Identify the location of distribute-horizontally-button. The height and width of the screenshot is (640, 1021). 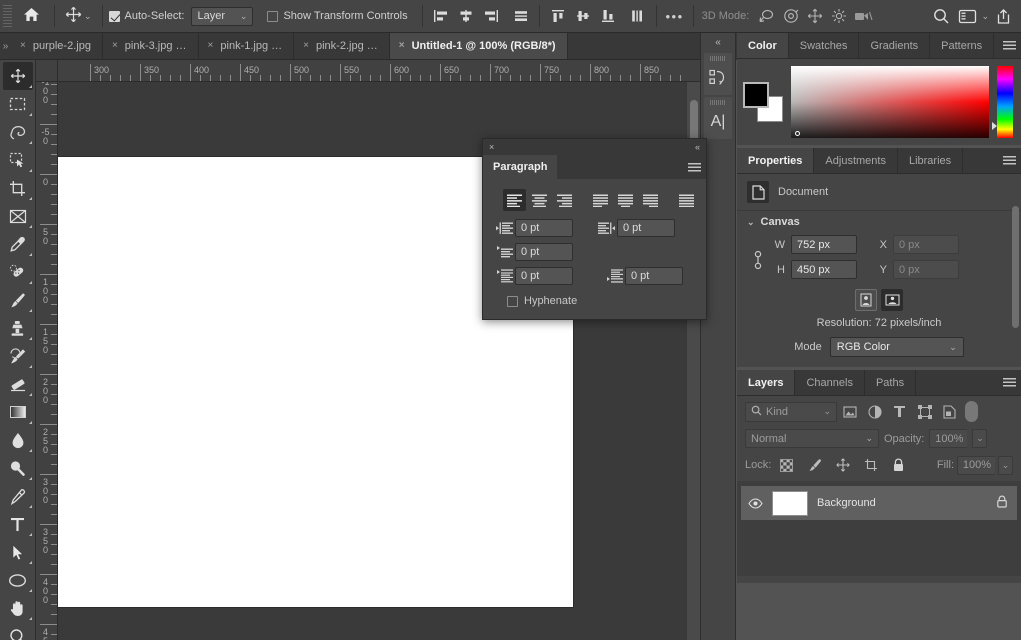
(521, 16).